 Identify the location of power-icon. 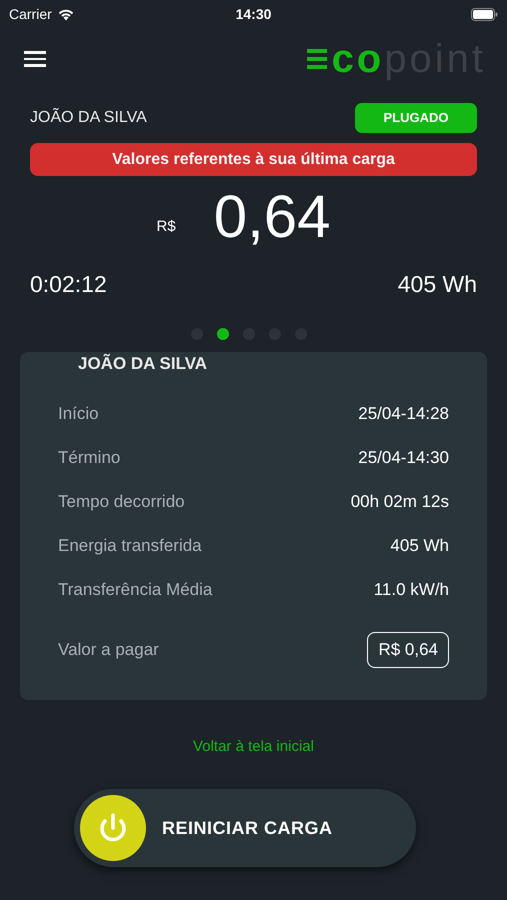
(113, 828).